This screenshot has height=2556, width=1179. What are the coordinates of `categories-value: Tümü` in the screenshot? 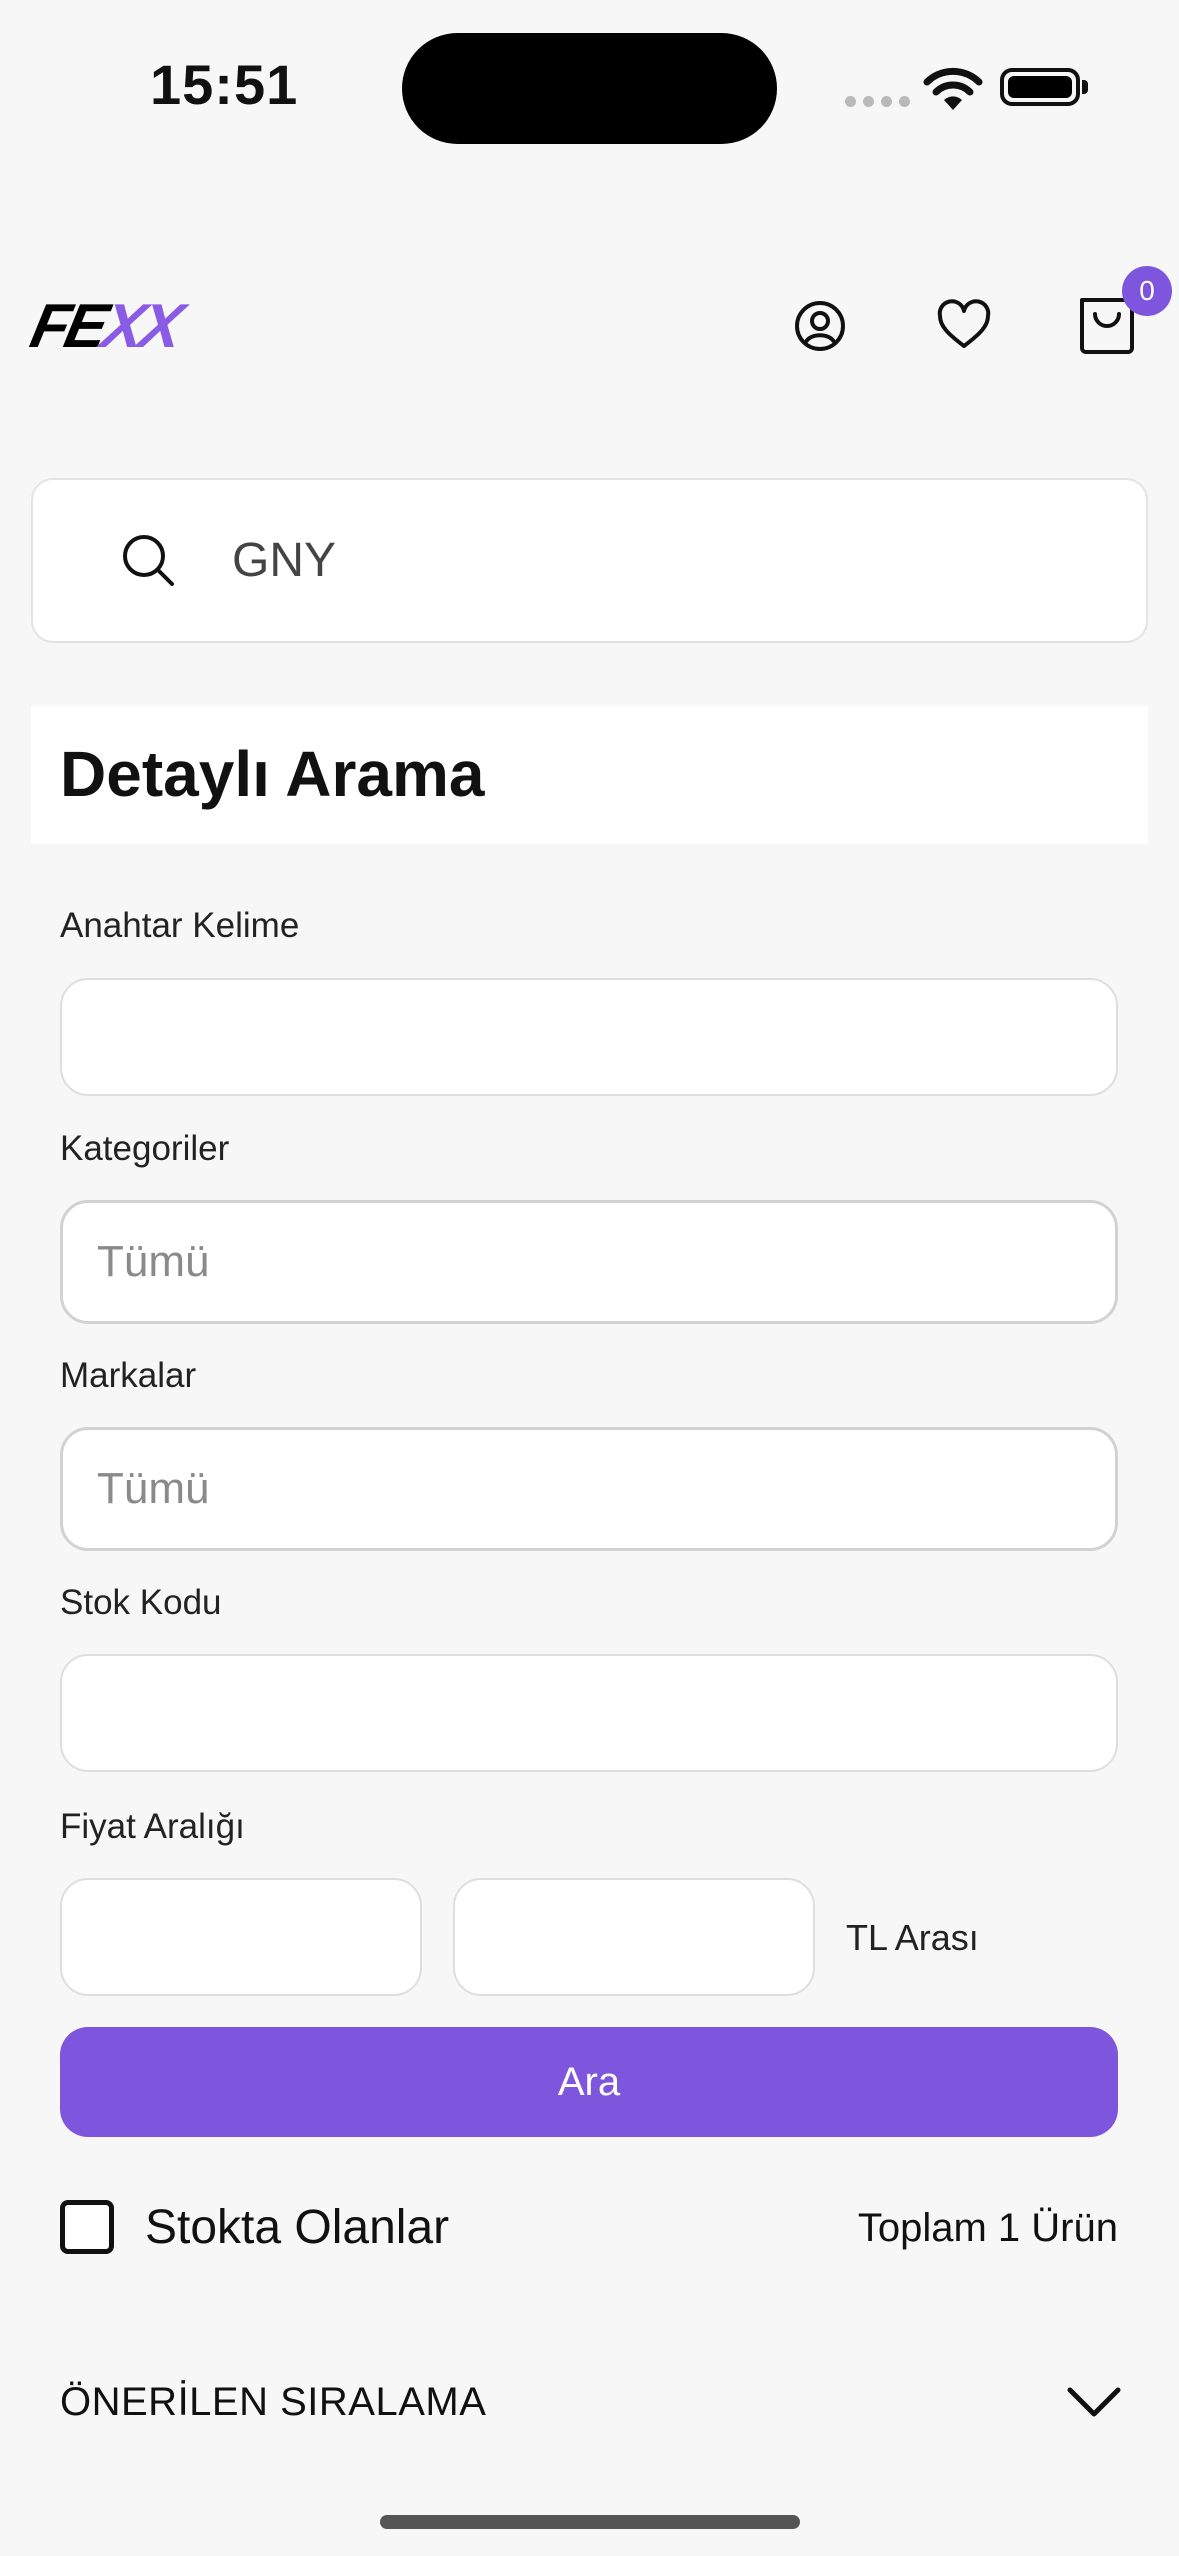 It's located at (153, 1261).